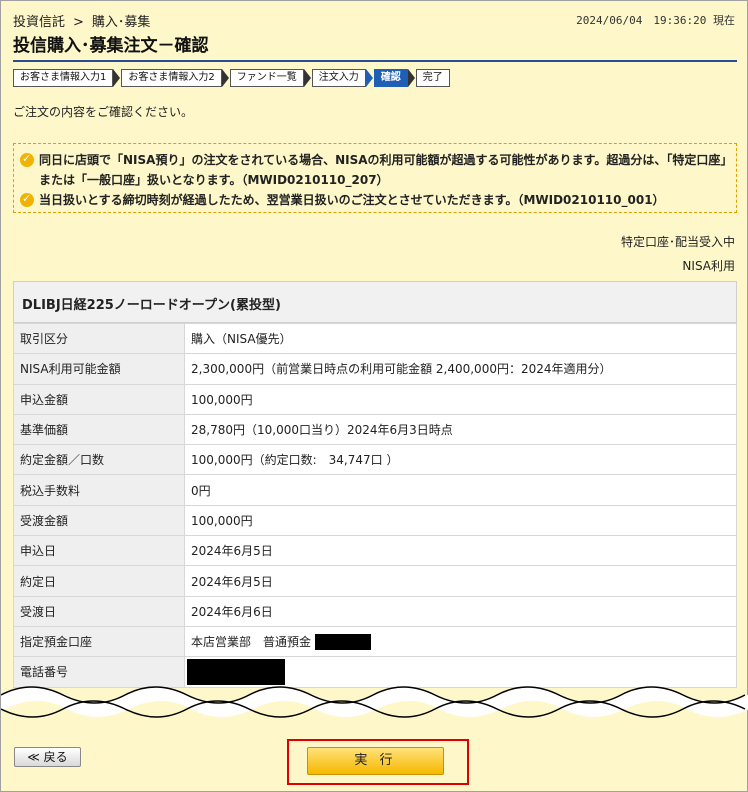 The height and width of the screenshot is (792, 748). I want to click on row-label: 指定預金口座, so click(99, 641).